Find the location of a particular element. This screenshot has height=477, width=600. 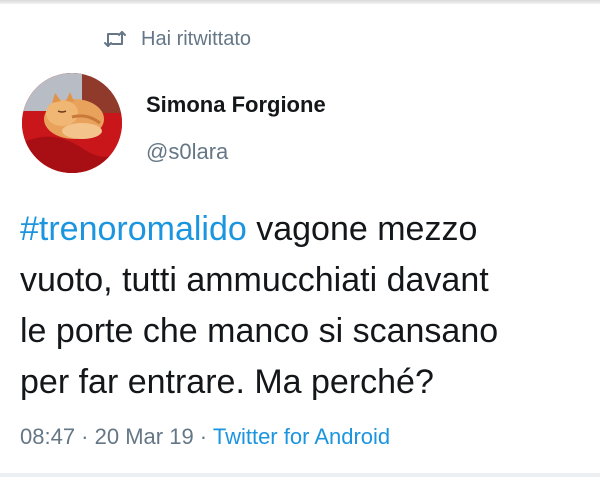

tweet-line-3: le porte che manco si scansano is located at coordinates (259, 331).